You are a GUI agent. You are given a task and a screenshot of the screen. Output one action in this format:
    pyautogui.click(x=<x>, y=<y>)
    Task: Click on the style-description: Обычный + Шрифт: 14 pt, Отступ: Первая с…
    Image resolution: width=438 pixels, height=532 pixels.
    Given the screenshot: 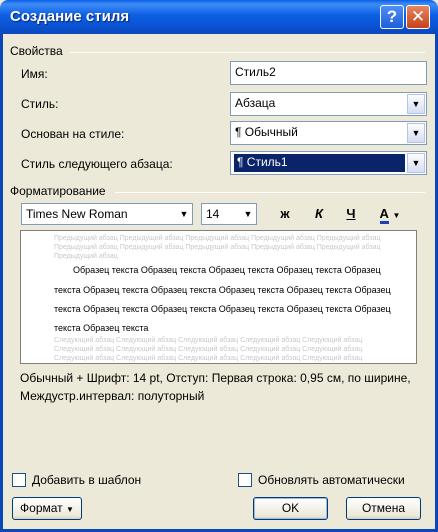 What is the action you would take?
    pyautogui.click(x=215, y=387)
    